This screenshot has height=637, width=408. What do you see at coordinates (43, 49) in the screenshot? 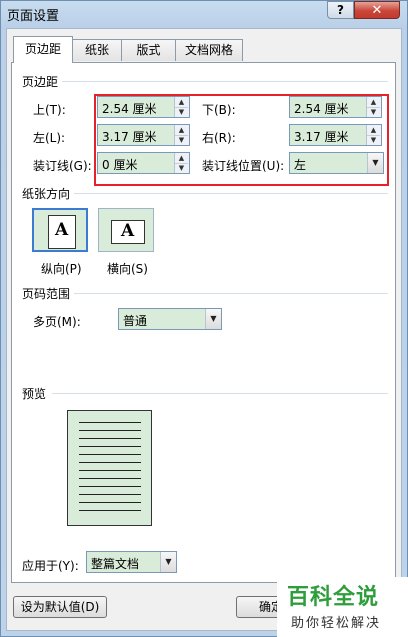
I see `tab-margins: 页边距` at bounding box center [43, 49].